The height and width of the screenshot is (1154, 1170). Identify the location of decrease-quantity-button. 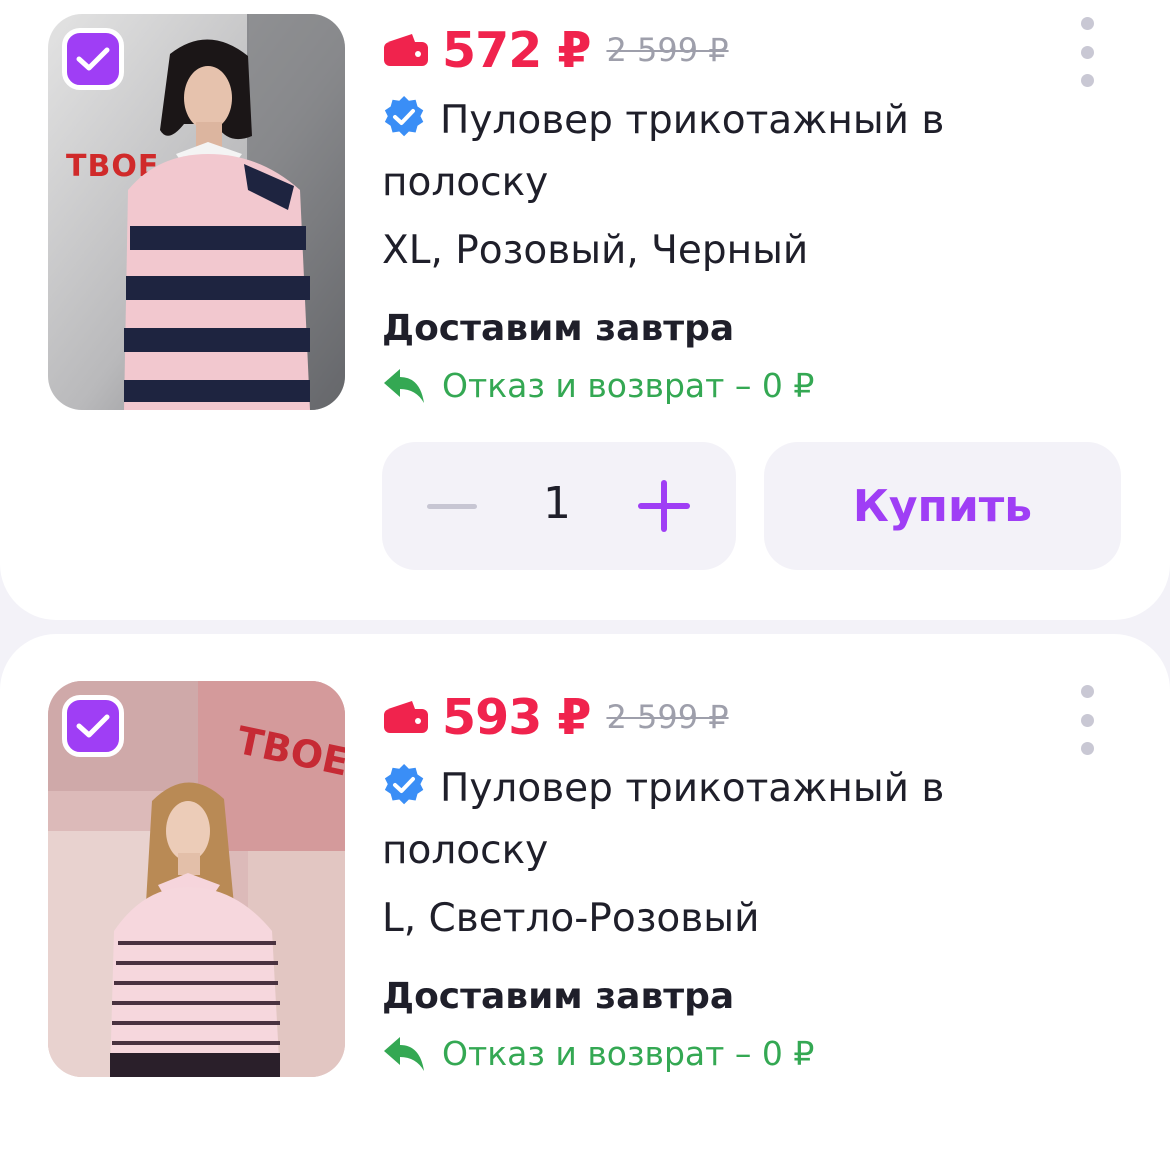
(452, 506).